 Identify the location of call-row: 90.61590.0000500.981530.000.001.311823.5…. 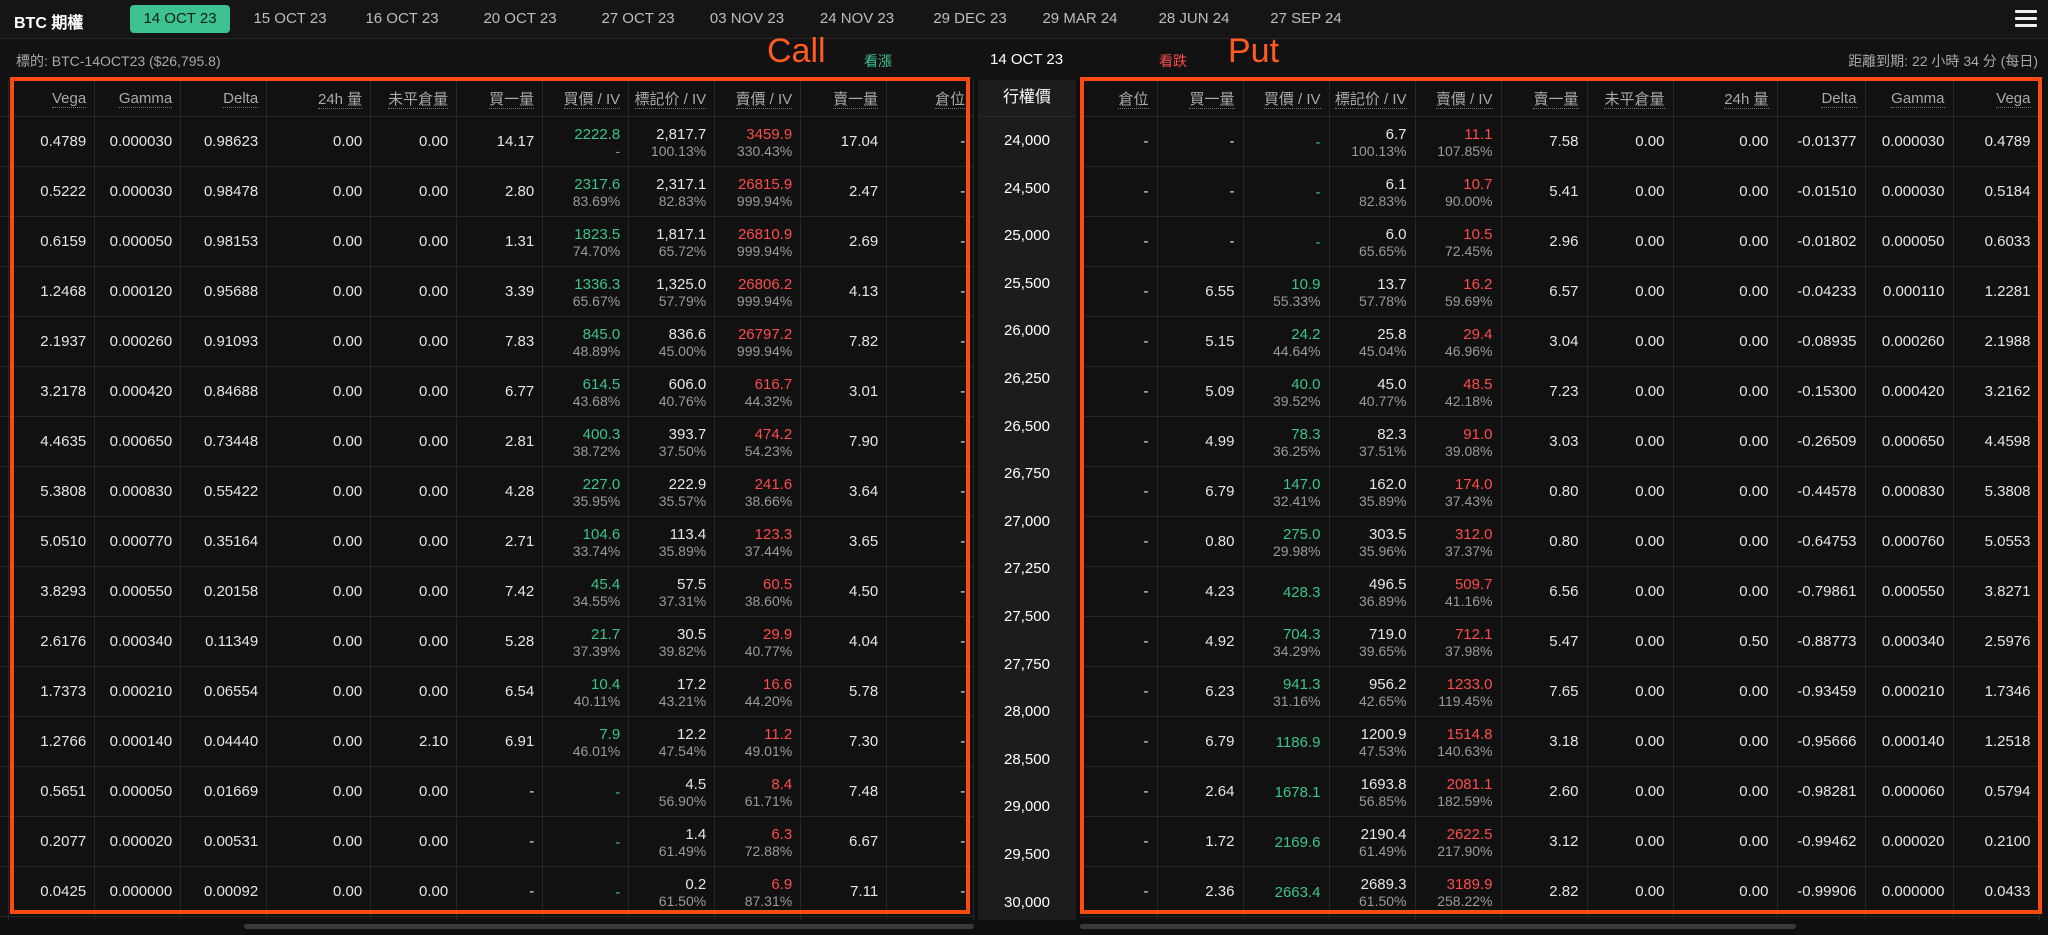
(487, 241).